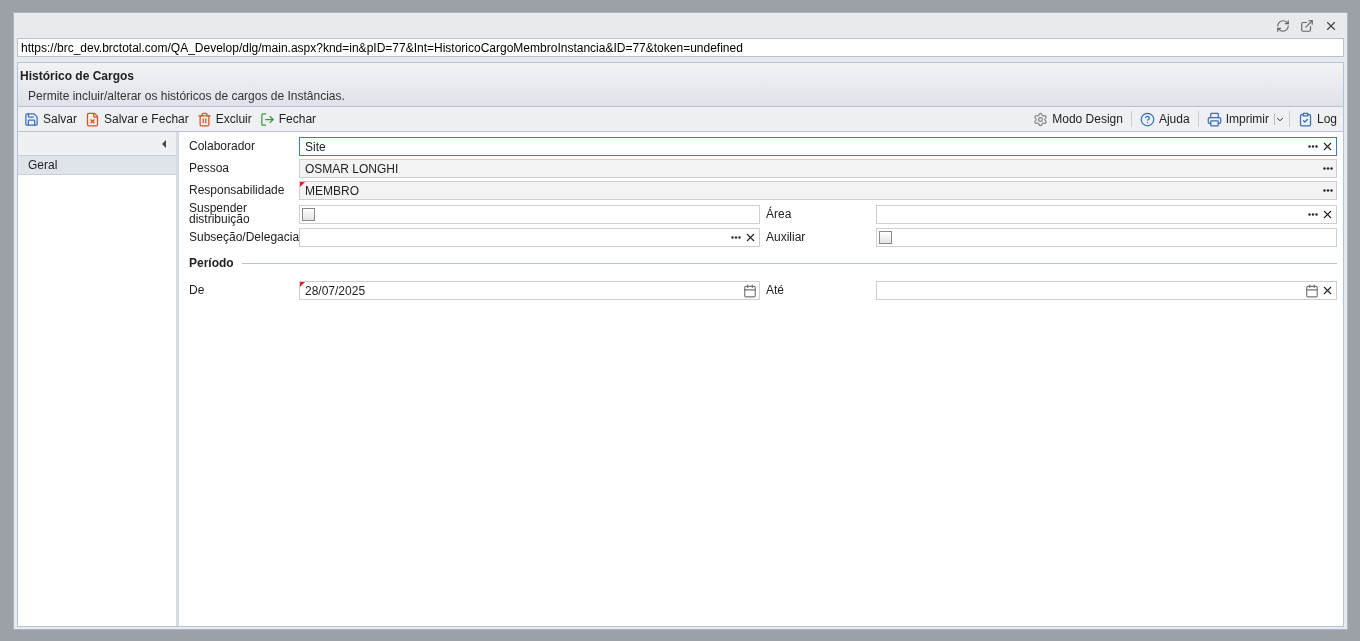  I want to click on gear-icon, so click(1041, 119).